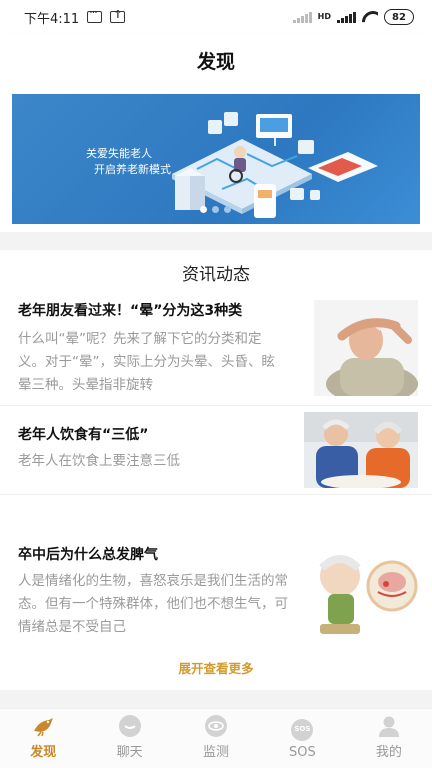 The image size is (432, 768). What do you see at coordinates (388, 726) in the screenshot?
I see `user-icon` at bounding box center [388, 726].